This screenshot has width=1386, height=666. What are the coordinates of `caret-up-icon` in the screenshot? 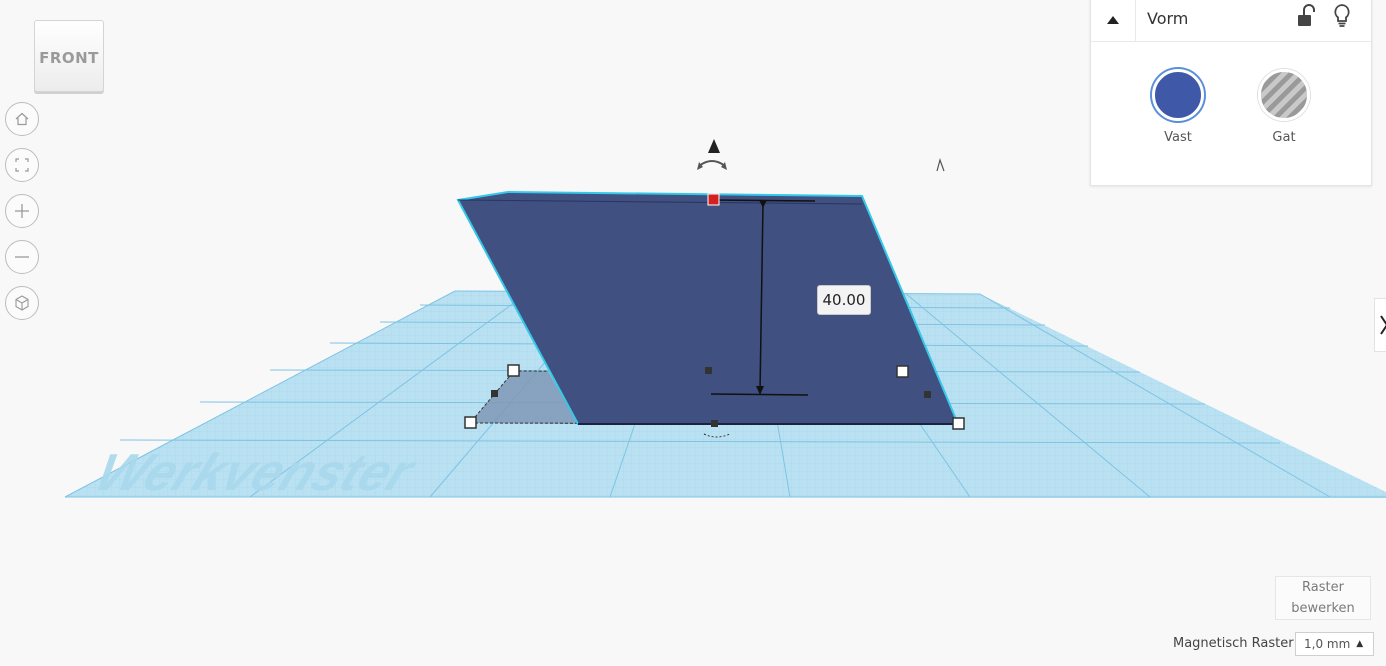 It's located at (1113, 20).